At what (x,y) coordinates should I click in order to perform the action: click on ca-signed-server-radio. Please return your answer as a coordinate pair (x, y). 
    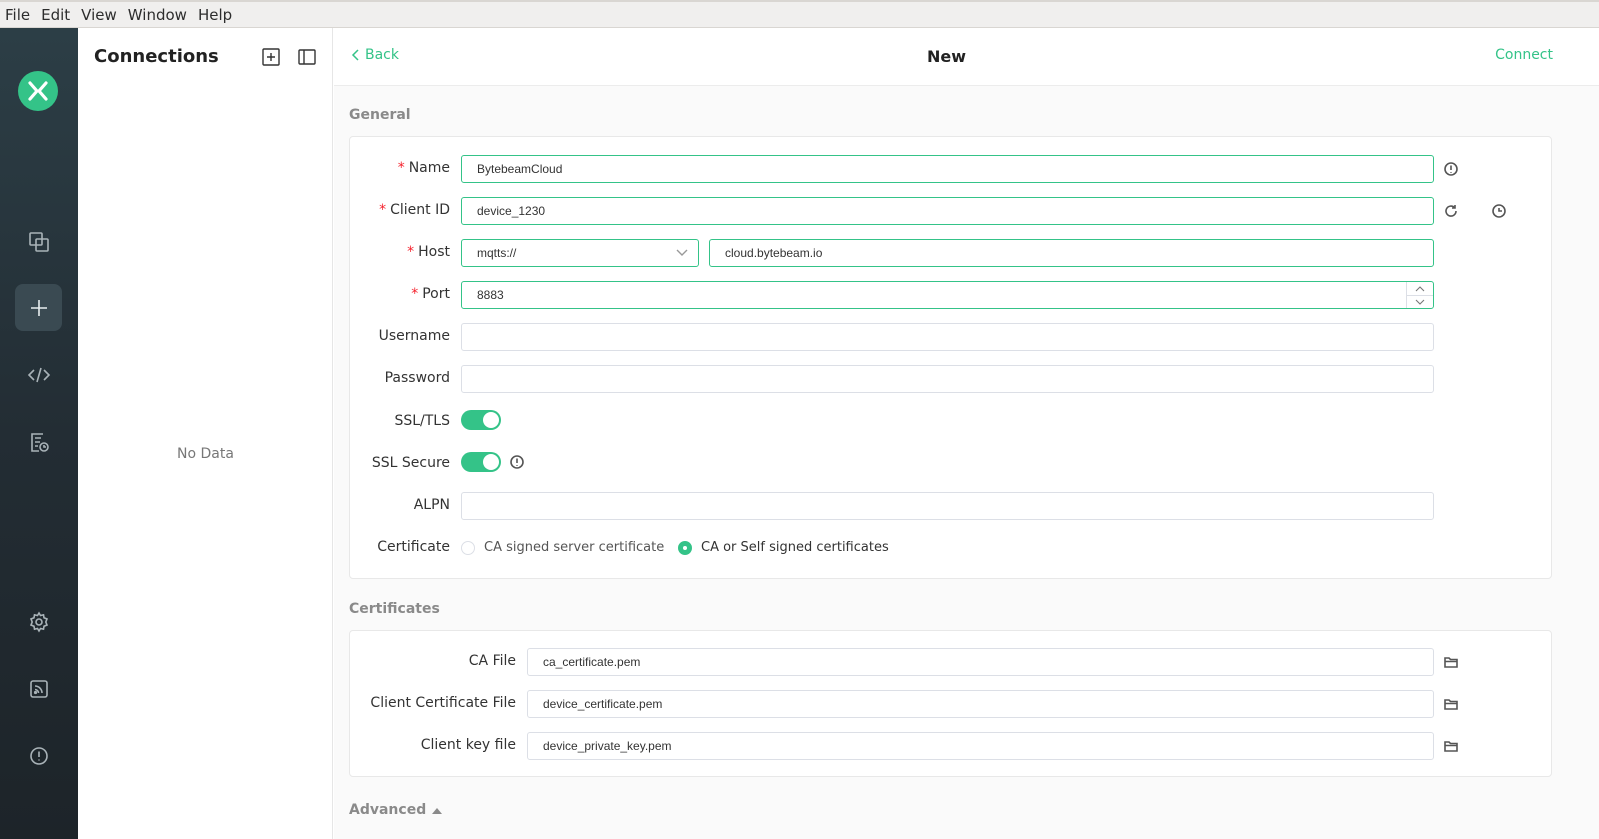
    Looking at the image, I should click on (468, 548).